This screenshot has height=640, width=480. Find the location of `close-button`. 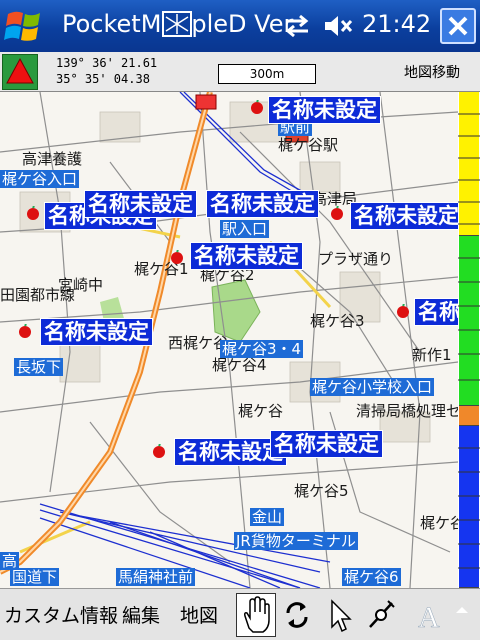

close-button is located at coordinates (458, 26).